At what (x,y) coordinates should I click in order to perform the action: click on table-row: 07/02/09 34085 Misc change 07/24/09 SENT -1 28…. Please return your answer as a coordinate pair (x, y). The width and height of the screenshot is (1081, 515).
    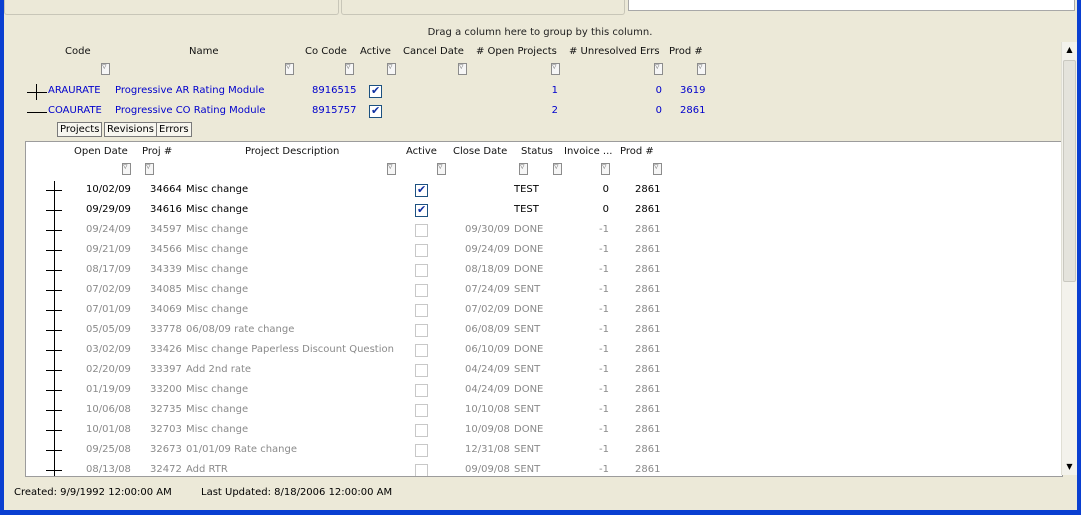
    Looking at the image, I should click on (544, 291).